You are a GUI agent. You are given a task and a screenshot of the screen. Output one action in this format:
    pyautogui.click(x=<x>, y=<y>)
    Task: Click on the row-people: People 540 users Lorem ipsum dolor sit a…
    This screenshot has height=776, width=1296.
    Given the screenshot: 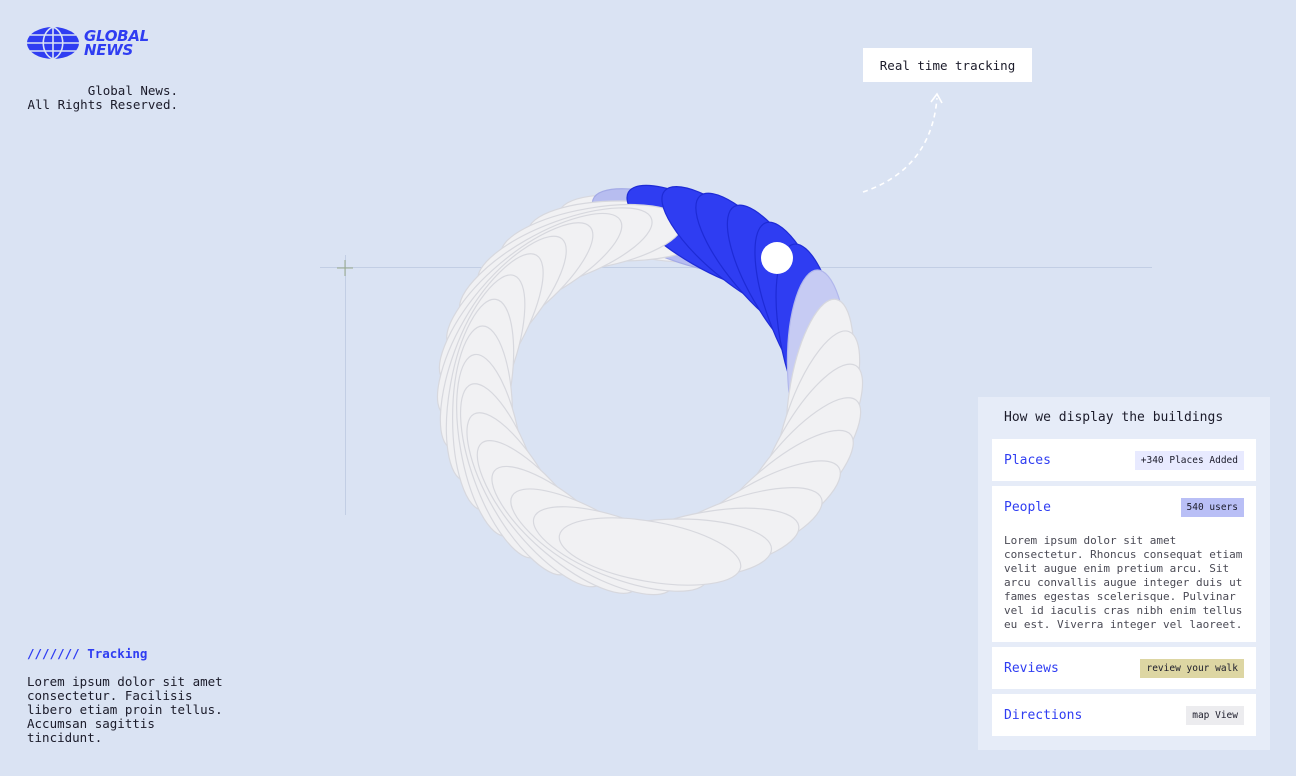 What is the action you would take?
    pyautogui.click(x=1124, y=564)
    